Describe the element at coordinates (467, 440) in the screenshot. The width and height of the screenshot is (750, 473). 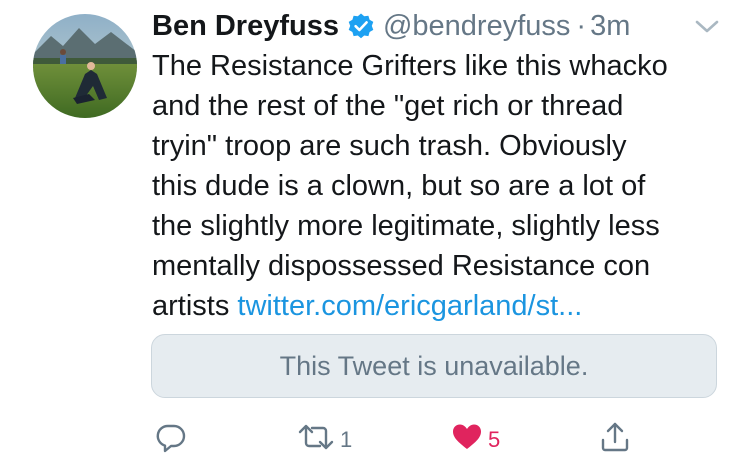
I see `heart-icon` at that location.